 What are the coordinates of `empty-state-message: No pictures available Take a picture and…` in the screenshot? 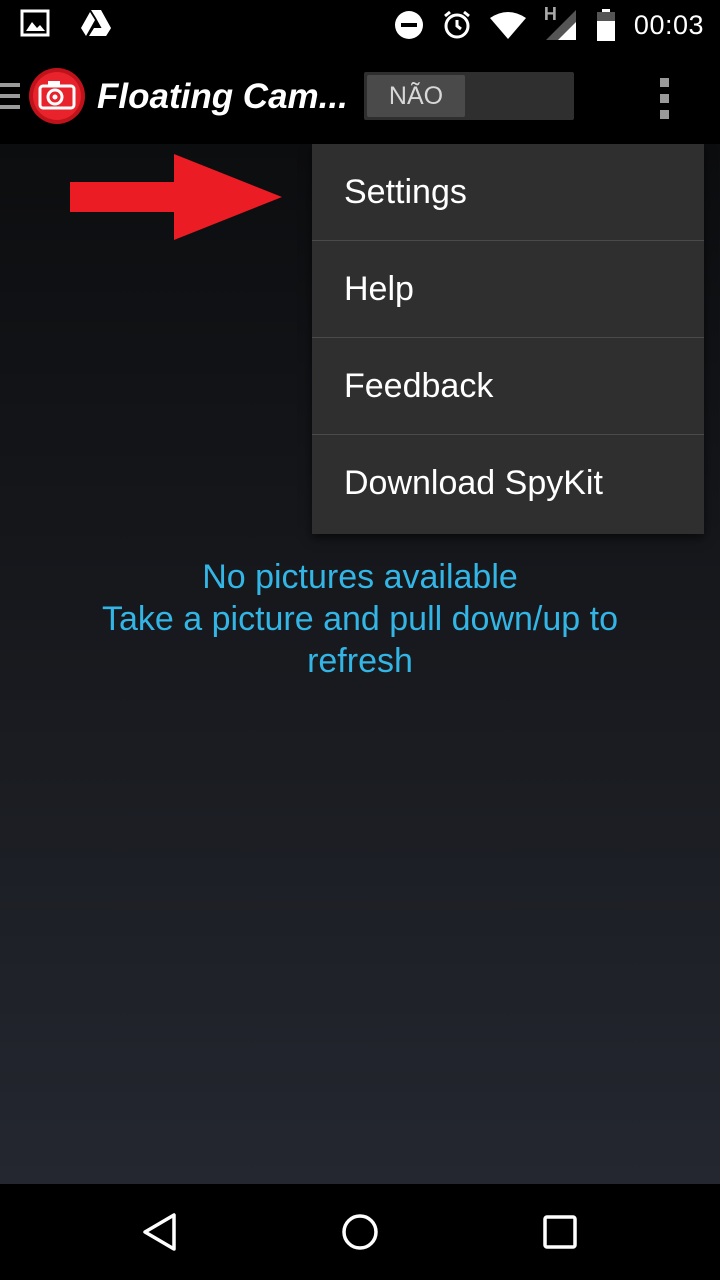 It's located at (360, 619).